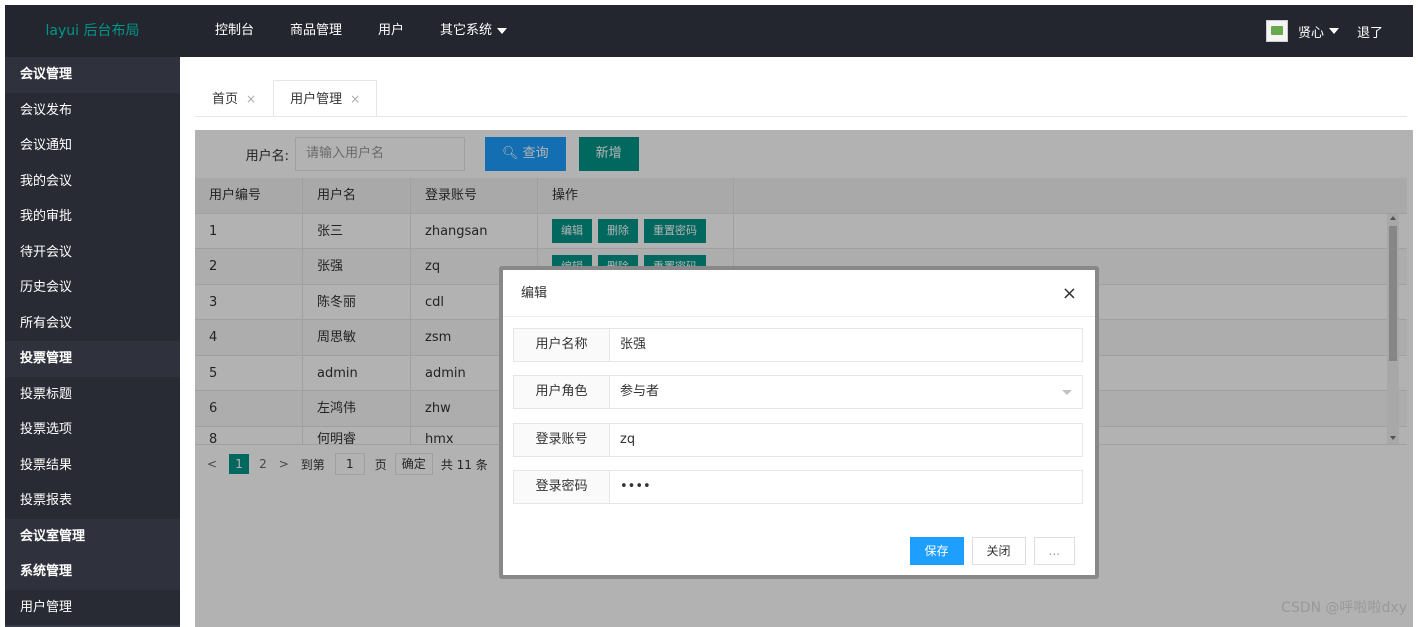 This screenshot has width=1421, height=627. What do you see at coordinates (92, 359) in the screenshot?
I see `sidebar-group-vote: 投票管理` at bounding box center [92, 359].